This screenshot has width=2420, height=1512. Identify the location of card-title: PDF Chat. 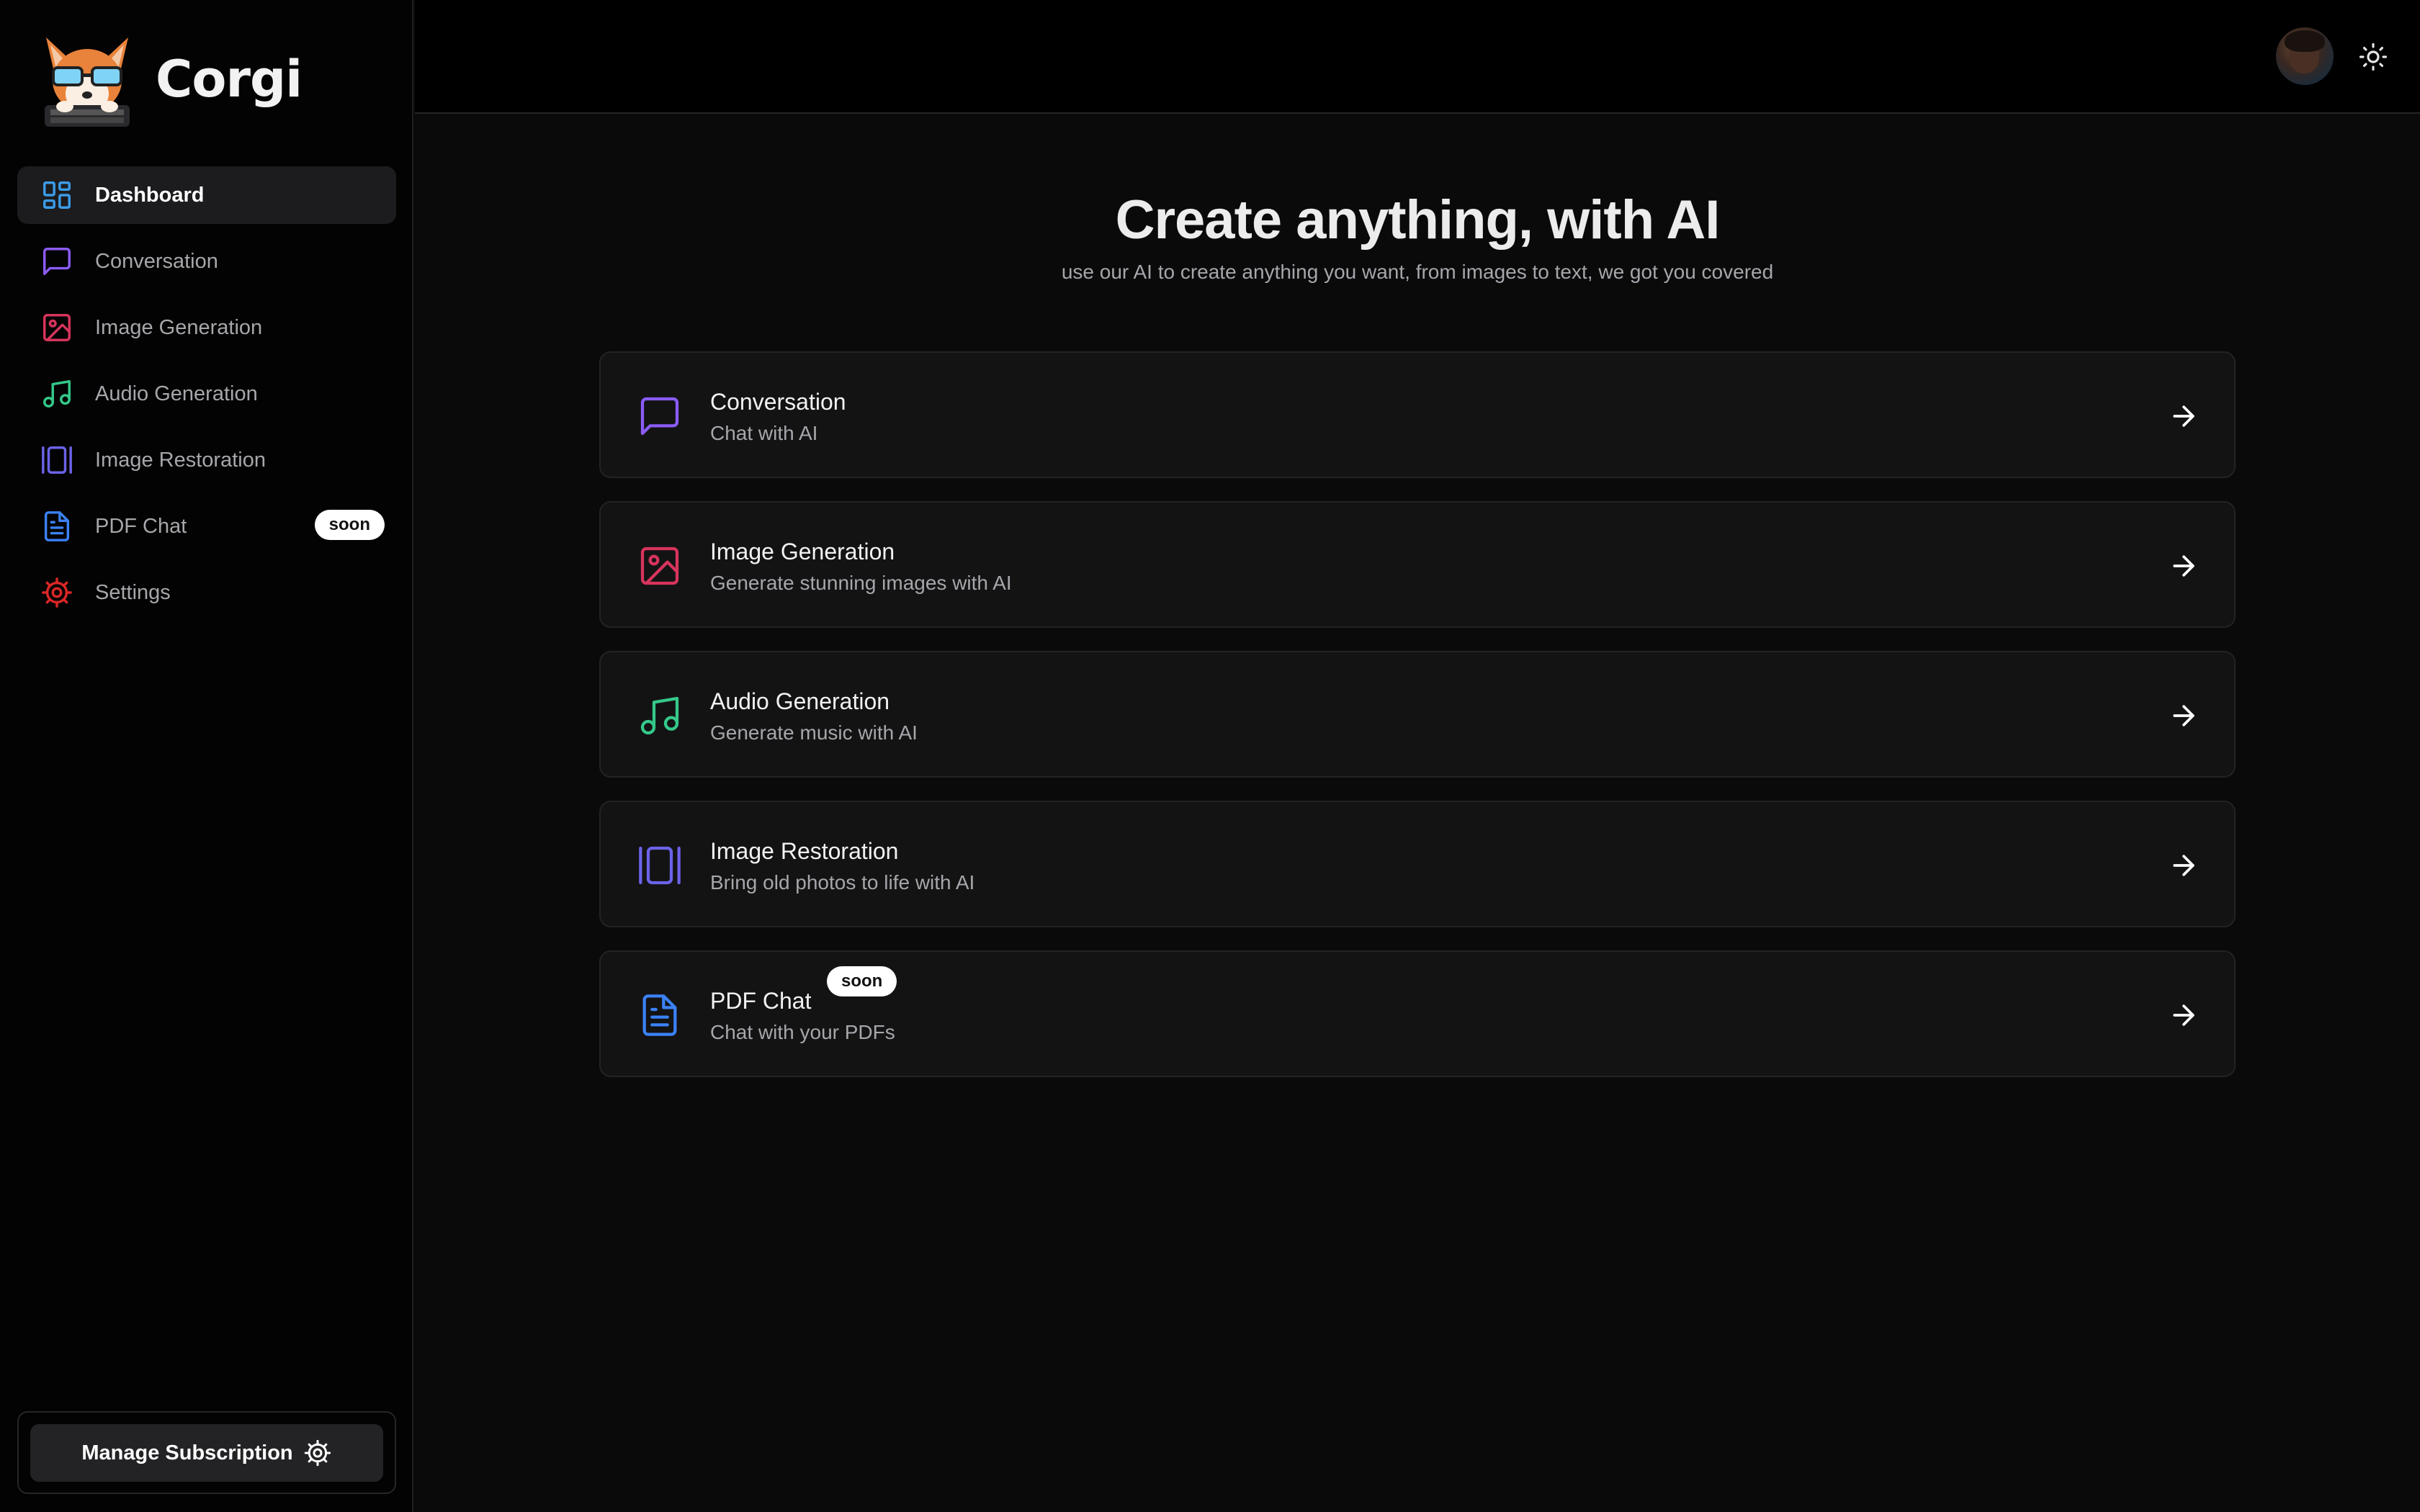
(761, 1001).